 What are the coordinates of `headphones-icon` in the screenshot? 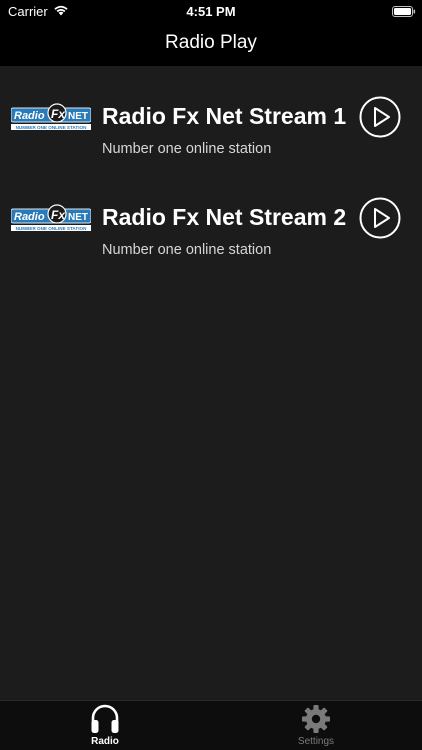 It's located at (105, 719).